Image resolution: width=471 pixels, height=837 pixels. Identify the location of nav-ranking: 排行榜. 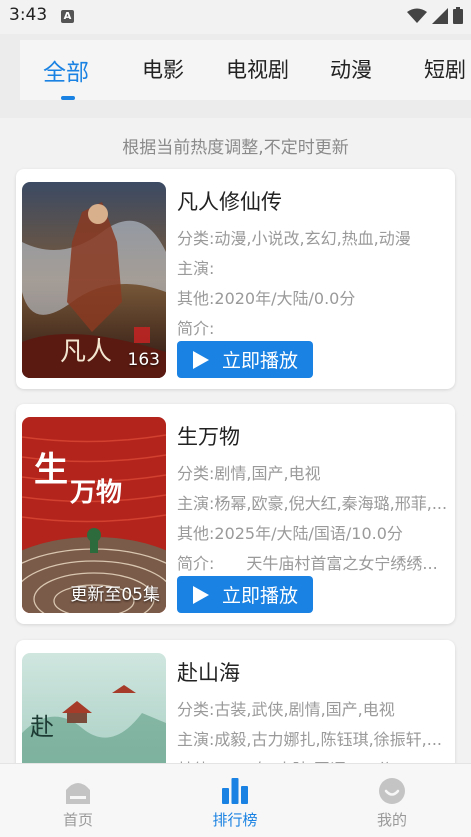
(235, 800).